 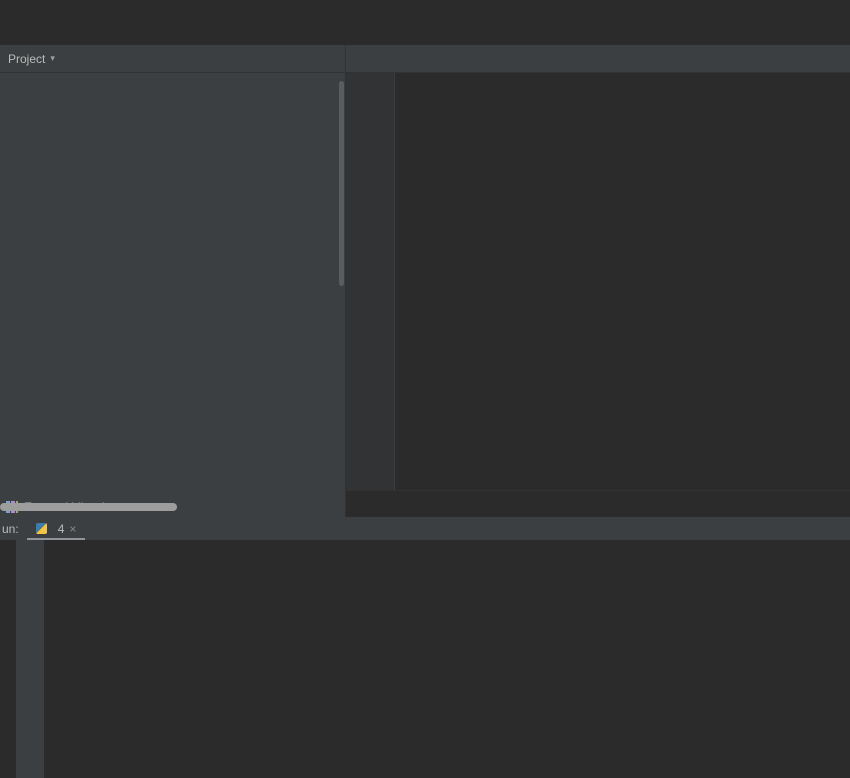 I want to click on scrollbar-thumb, so click(x=88, y=507).